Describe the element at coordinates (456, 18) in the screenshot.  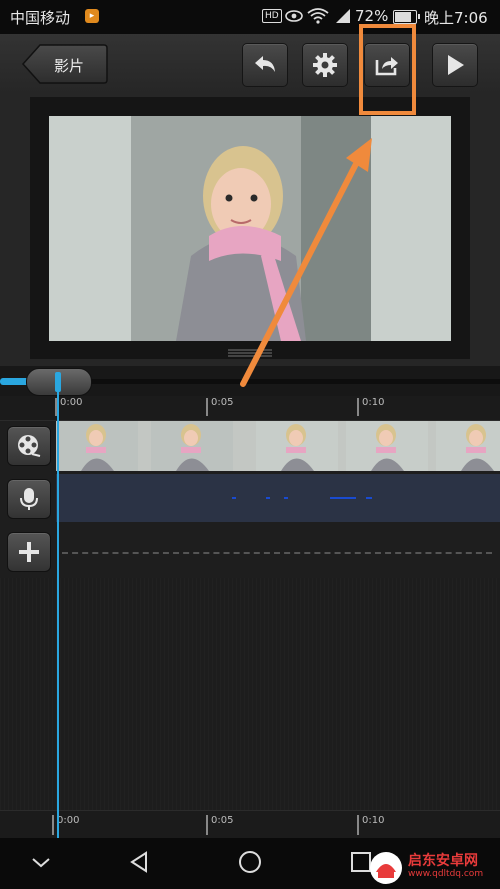
I see `clock: 晚上7:06` at that location.